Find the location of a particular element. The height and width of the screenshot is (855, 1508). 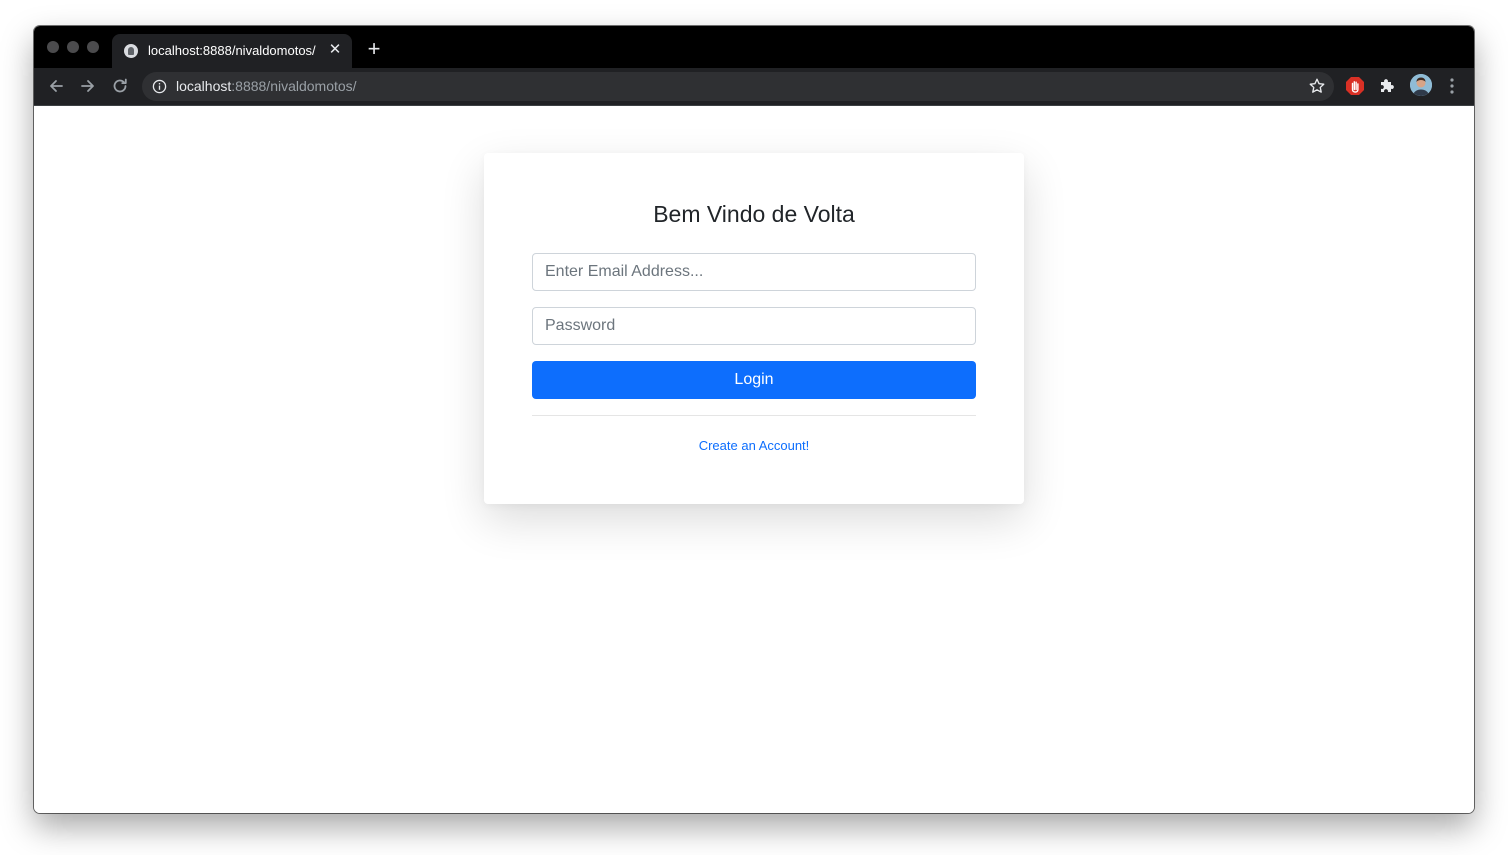

login-button: Login is located at coordinates (754, 380).